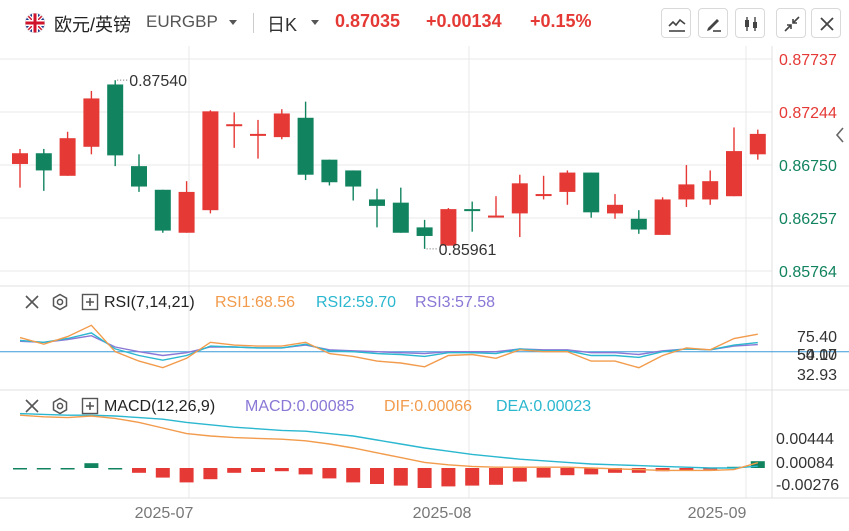 This screenshot has width=849, height=531. What do you see at coordinates (315, 22) in the screenshot?
I see `period-dropdown-icon` at bounding box center [315, 22].